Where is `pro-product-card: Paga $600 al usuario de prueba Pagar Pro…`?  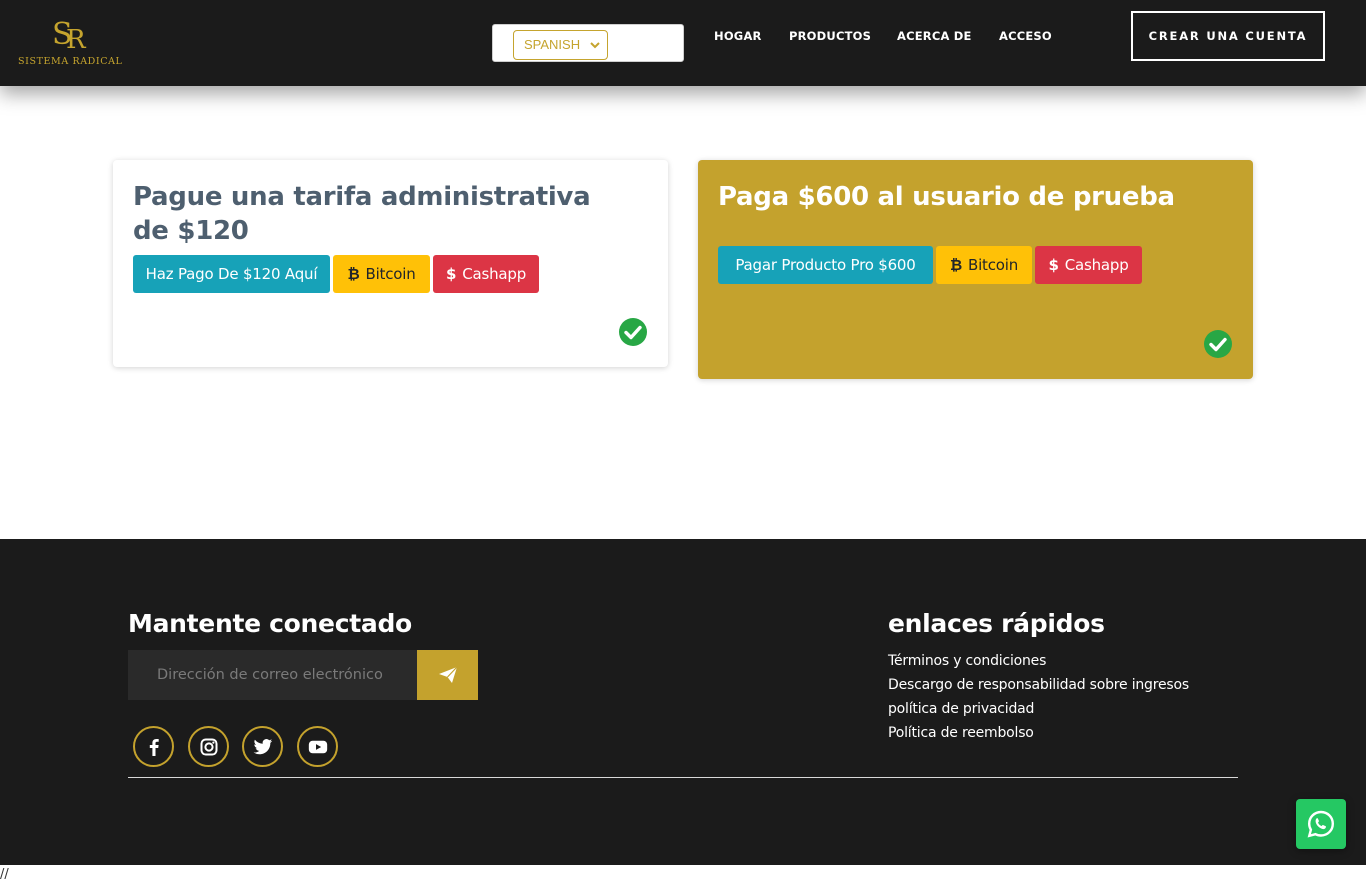 pro-product-card: Paga $600 al usuario de prueba Pagar Pro… is located at coordinates (975, 269).